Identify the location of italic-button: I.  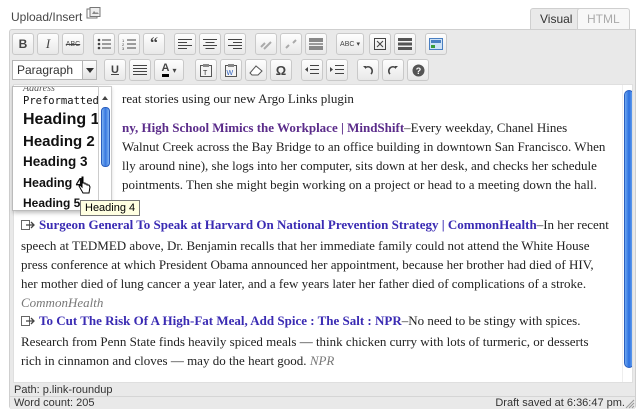
(48, 44).